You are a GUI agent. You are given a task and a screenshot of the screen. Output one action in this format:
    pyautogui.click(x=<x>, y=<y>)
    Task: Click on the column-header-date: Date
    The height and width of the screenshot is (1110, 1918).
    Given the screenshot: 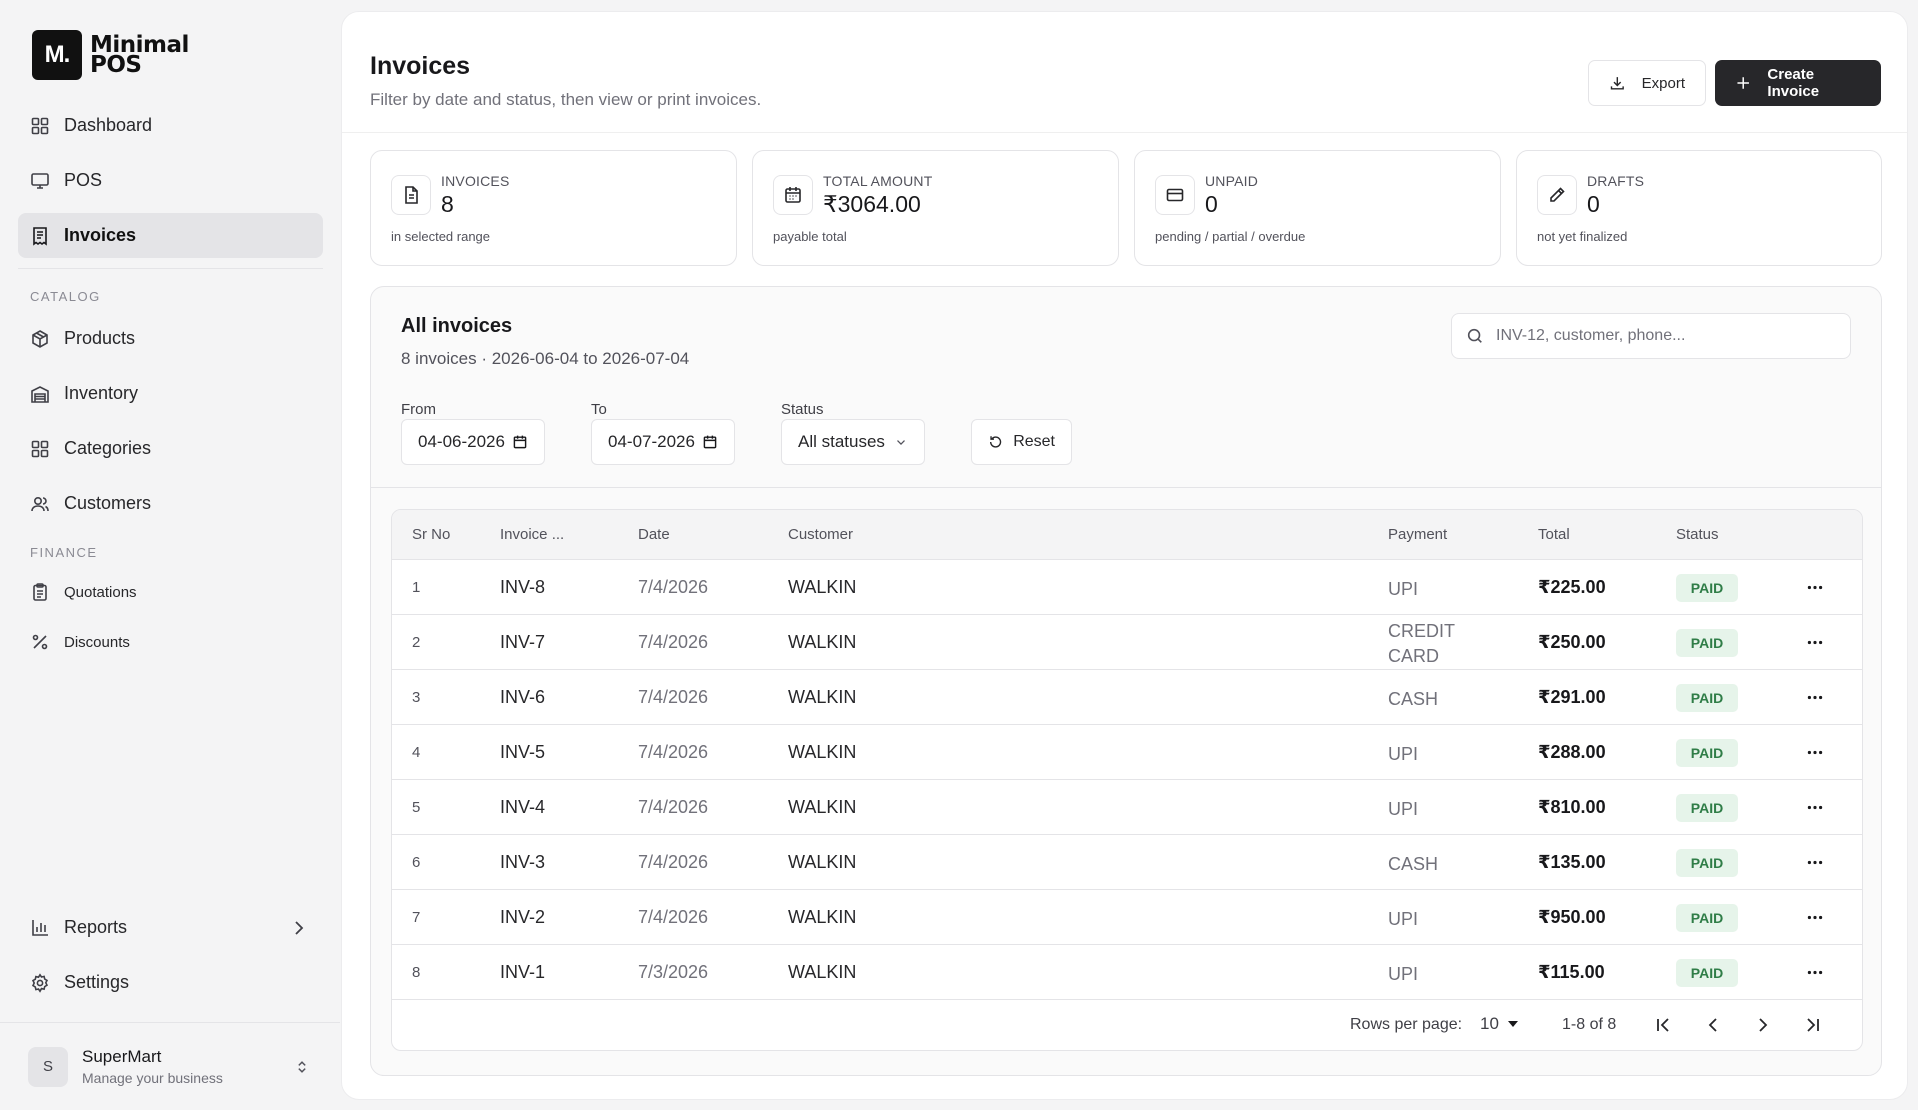 What is the action you would take?
    pyautogui.click(x=654, y=534)
    